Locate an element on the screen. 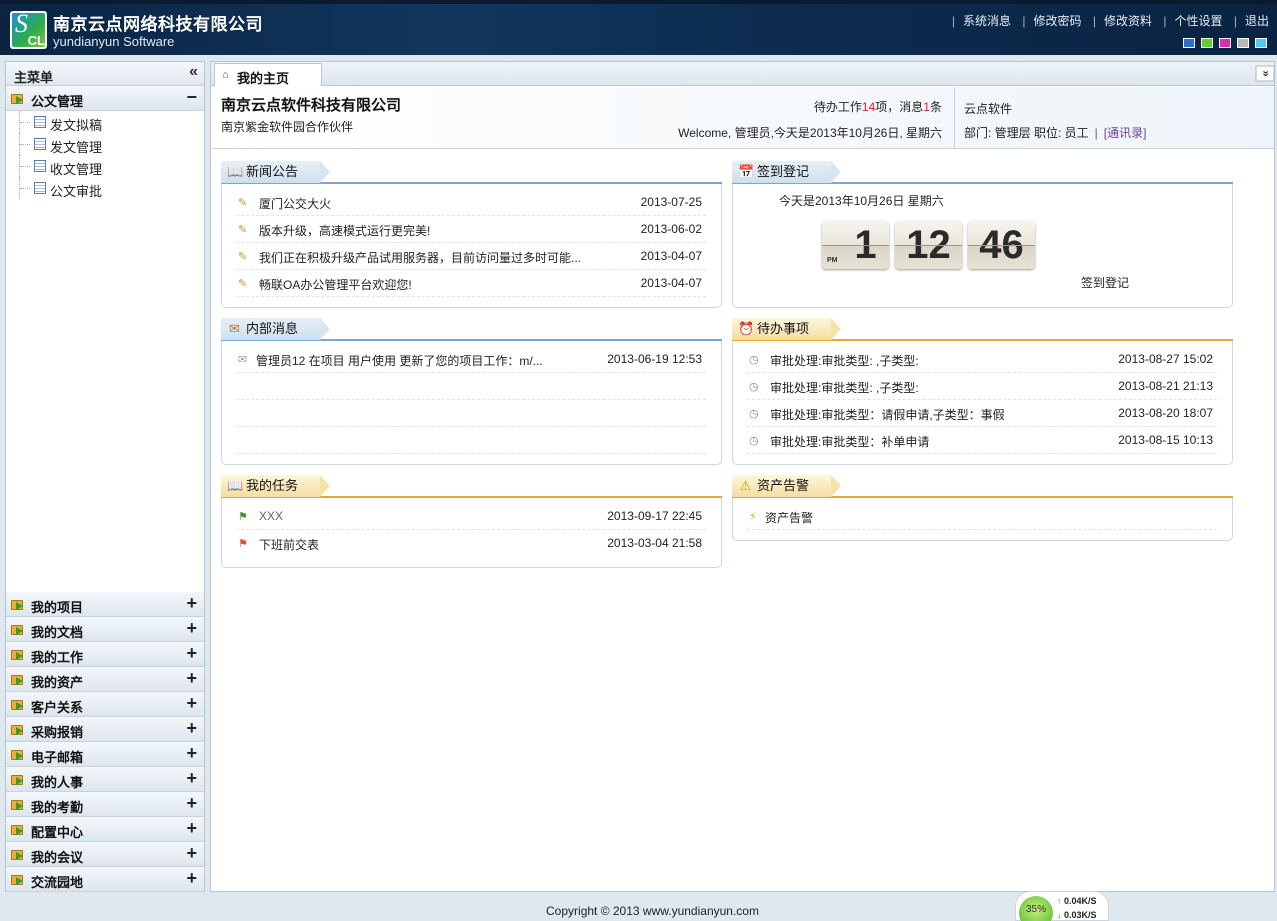  org-name: 云点软件 is located at coordinates (988, 109).